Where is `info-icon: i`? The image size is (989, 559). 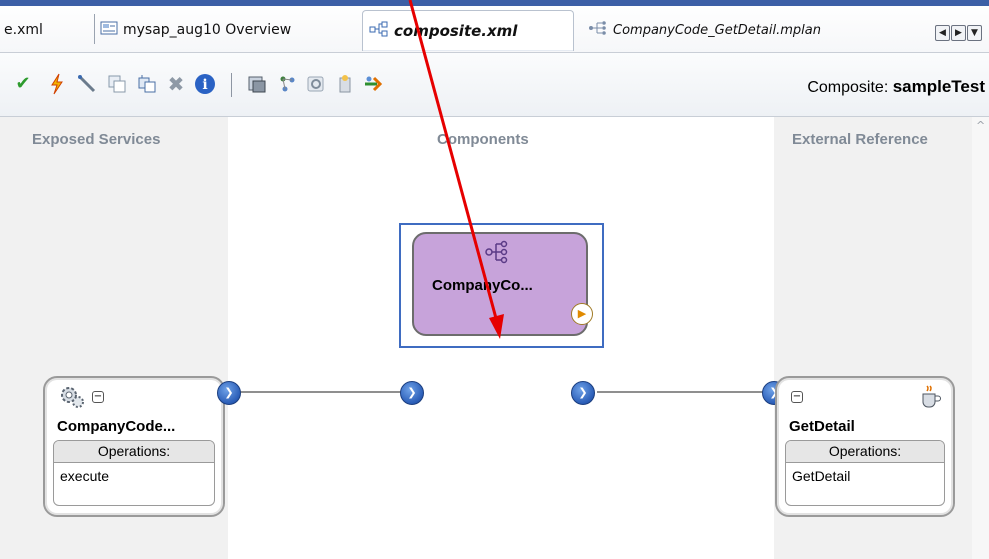 info-icon: i is located at coordinates (205, 84).